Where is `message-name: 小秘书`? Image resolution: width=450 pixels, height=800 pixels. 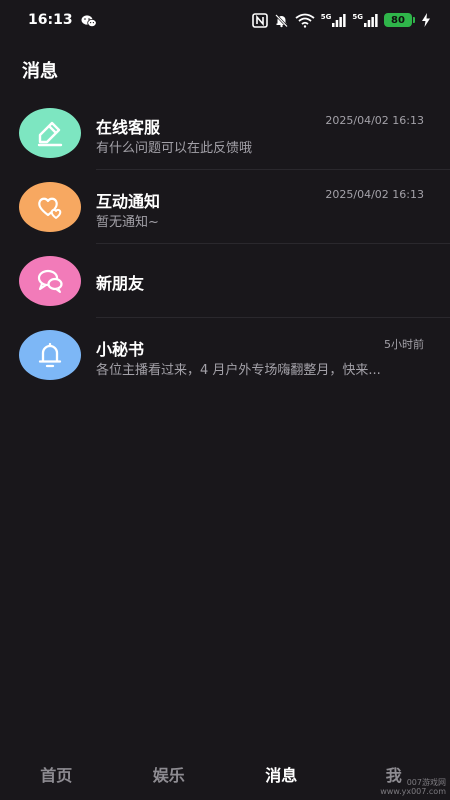
message-name: 小秘书 is located at coordinates (120, 349).